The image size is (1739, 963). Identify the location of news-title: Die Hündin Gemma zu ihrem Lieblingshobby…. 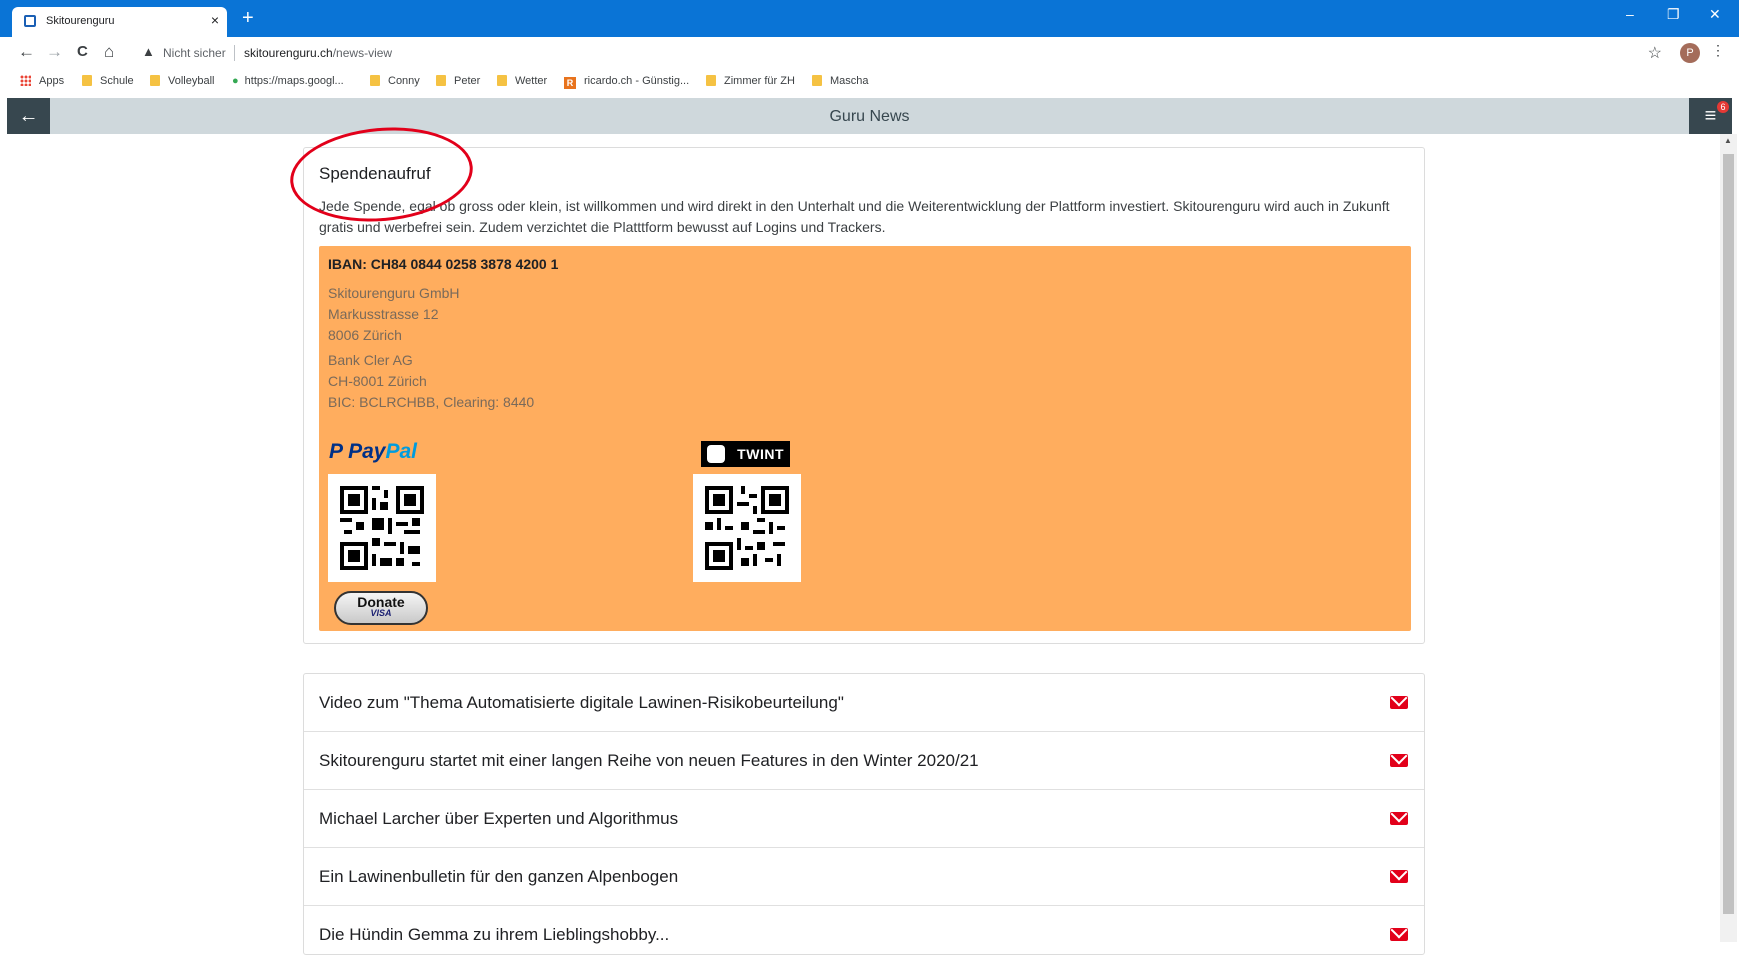
(494, 934).